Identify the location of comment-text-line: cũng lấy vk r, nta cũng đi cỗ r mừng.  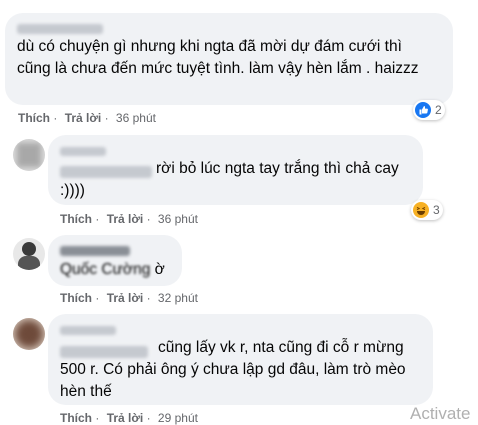
(281, 347).